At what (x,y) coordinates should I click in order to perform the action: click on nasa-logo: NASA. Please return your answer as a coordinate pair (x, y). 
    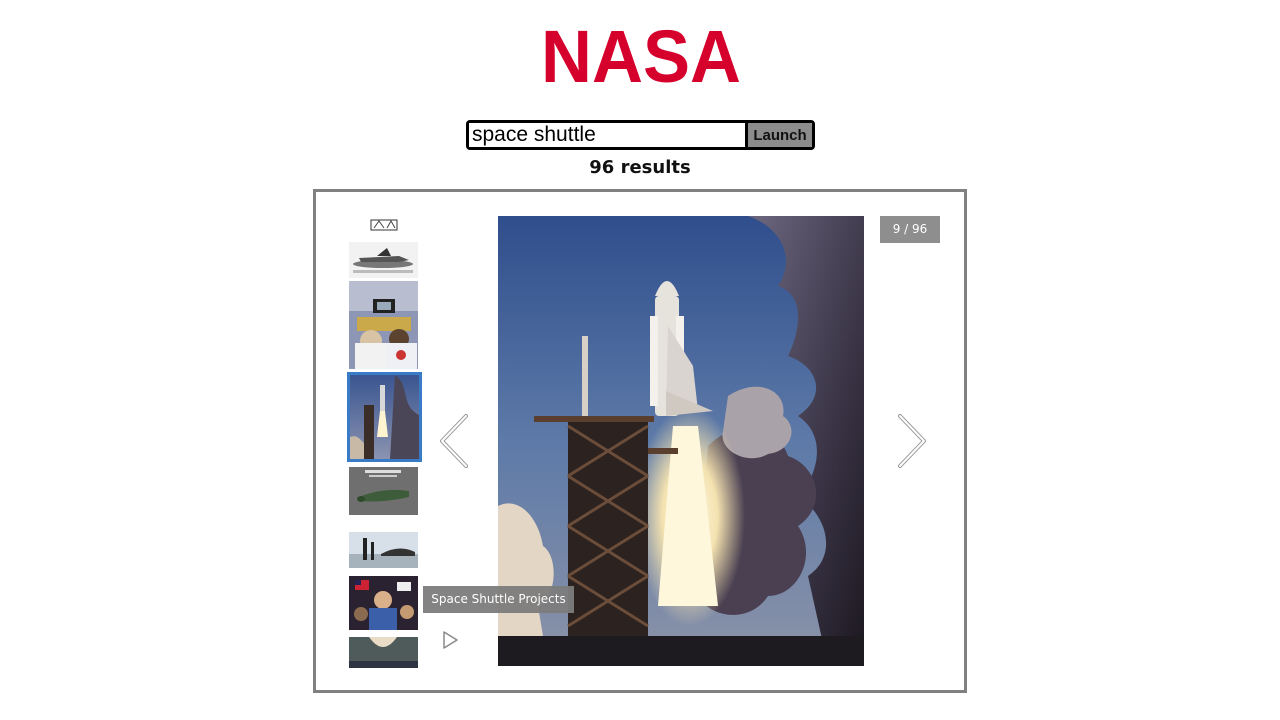
    Looking at the image, I should click on (641, 55).